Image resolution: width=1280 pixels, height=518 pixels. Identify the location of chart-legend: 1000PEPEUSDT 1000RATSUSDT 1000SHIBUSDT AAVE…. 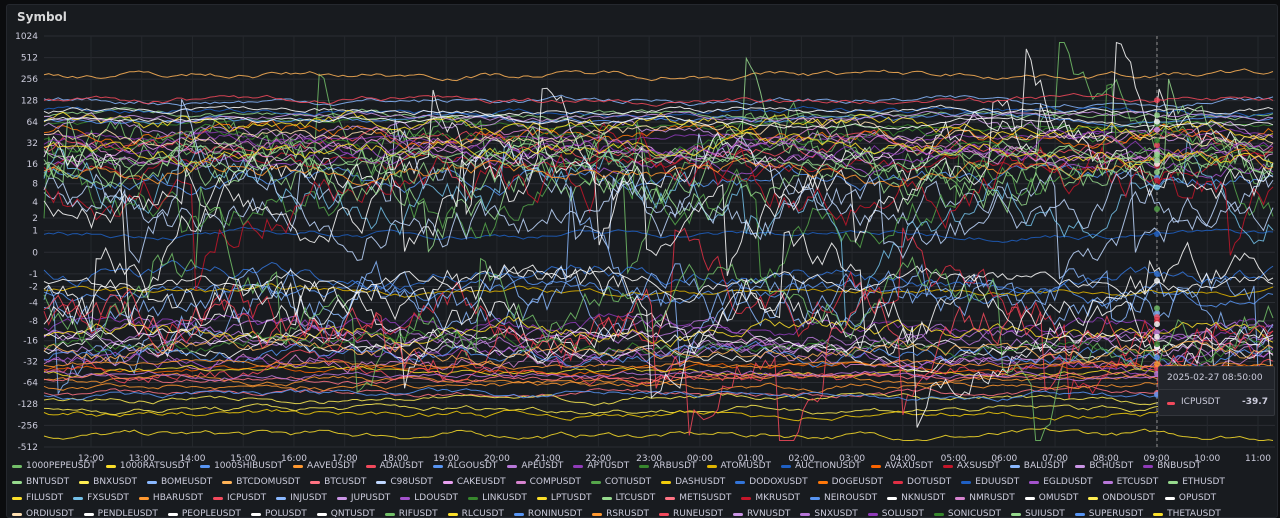
(639, 489).